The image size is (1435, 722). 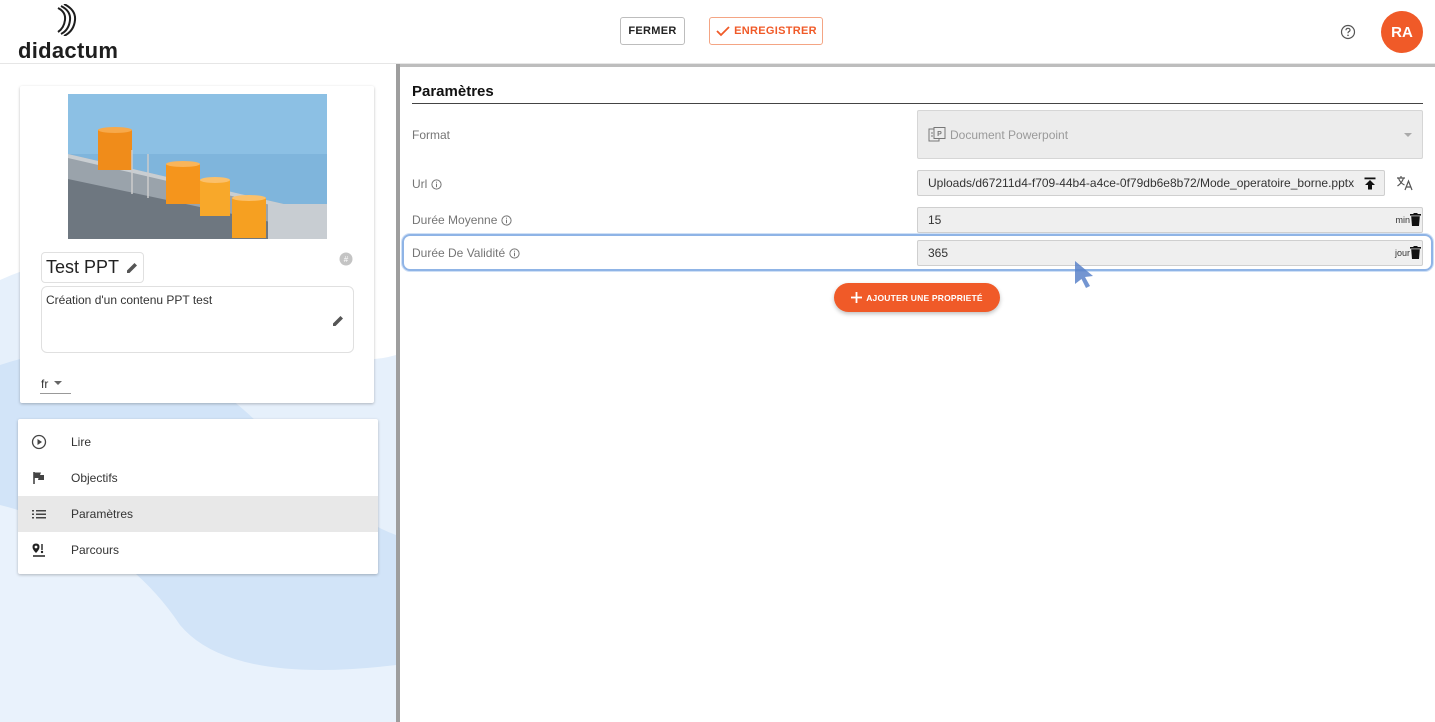 I want to click on url-label-text: Url, so click(x=420, y=184).